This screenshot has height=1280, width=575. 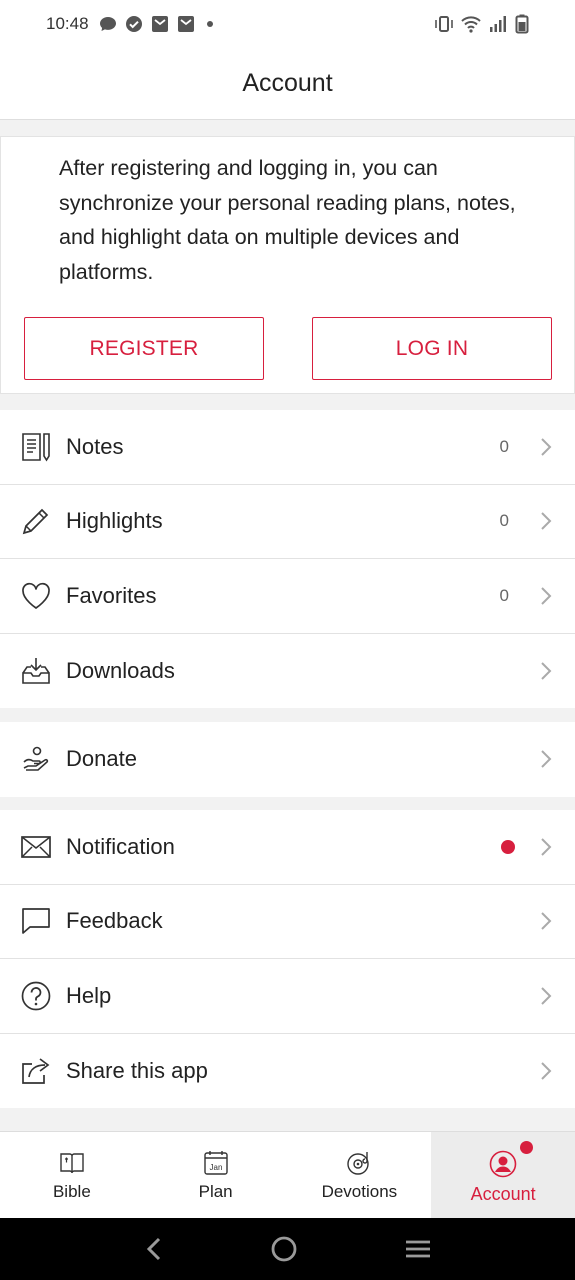 I want to click on menu-item-notes: Notes 0, so click(x=287, y=447).